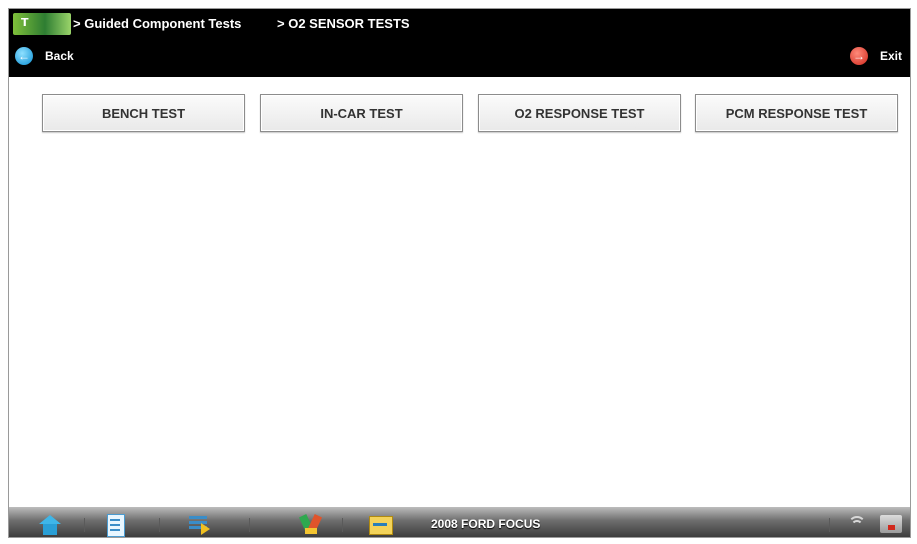  What do you see at coordinates (891, 524) in the screenshot?
I see `battery-icon` at bounding box center [891, 524].